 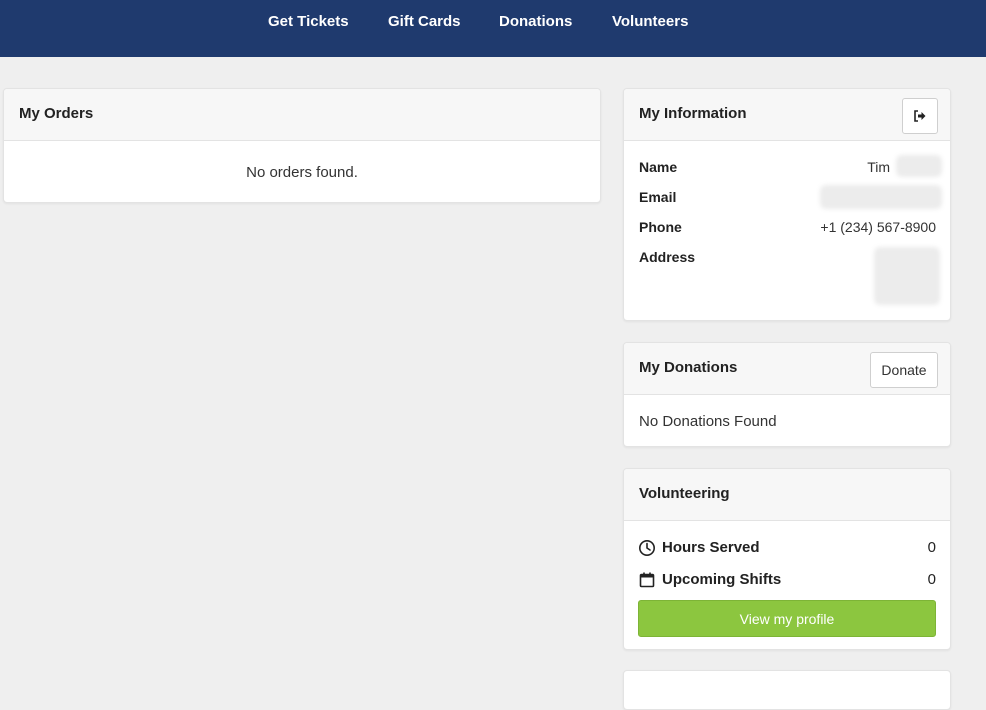 I want to click on next-card-partial, so click(x=787, y=690).